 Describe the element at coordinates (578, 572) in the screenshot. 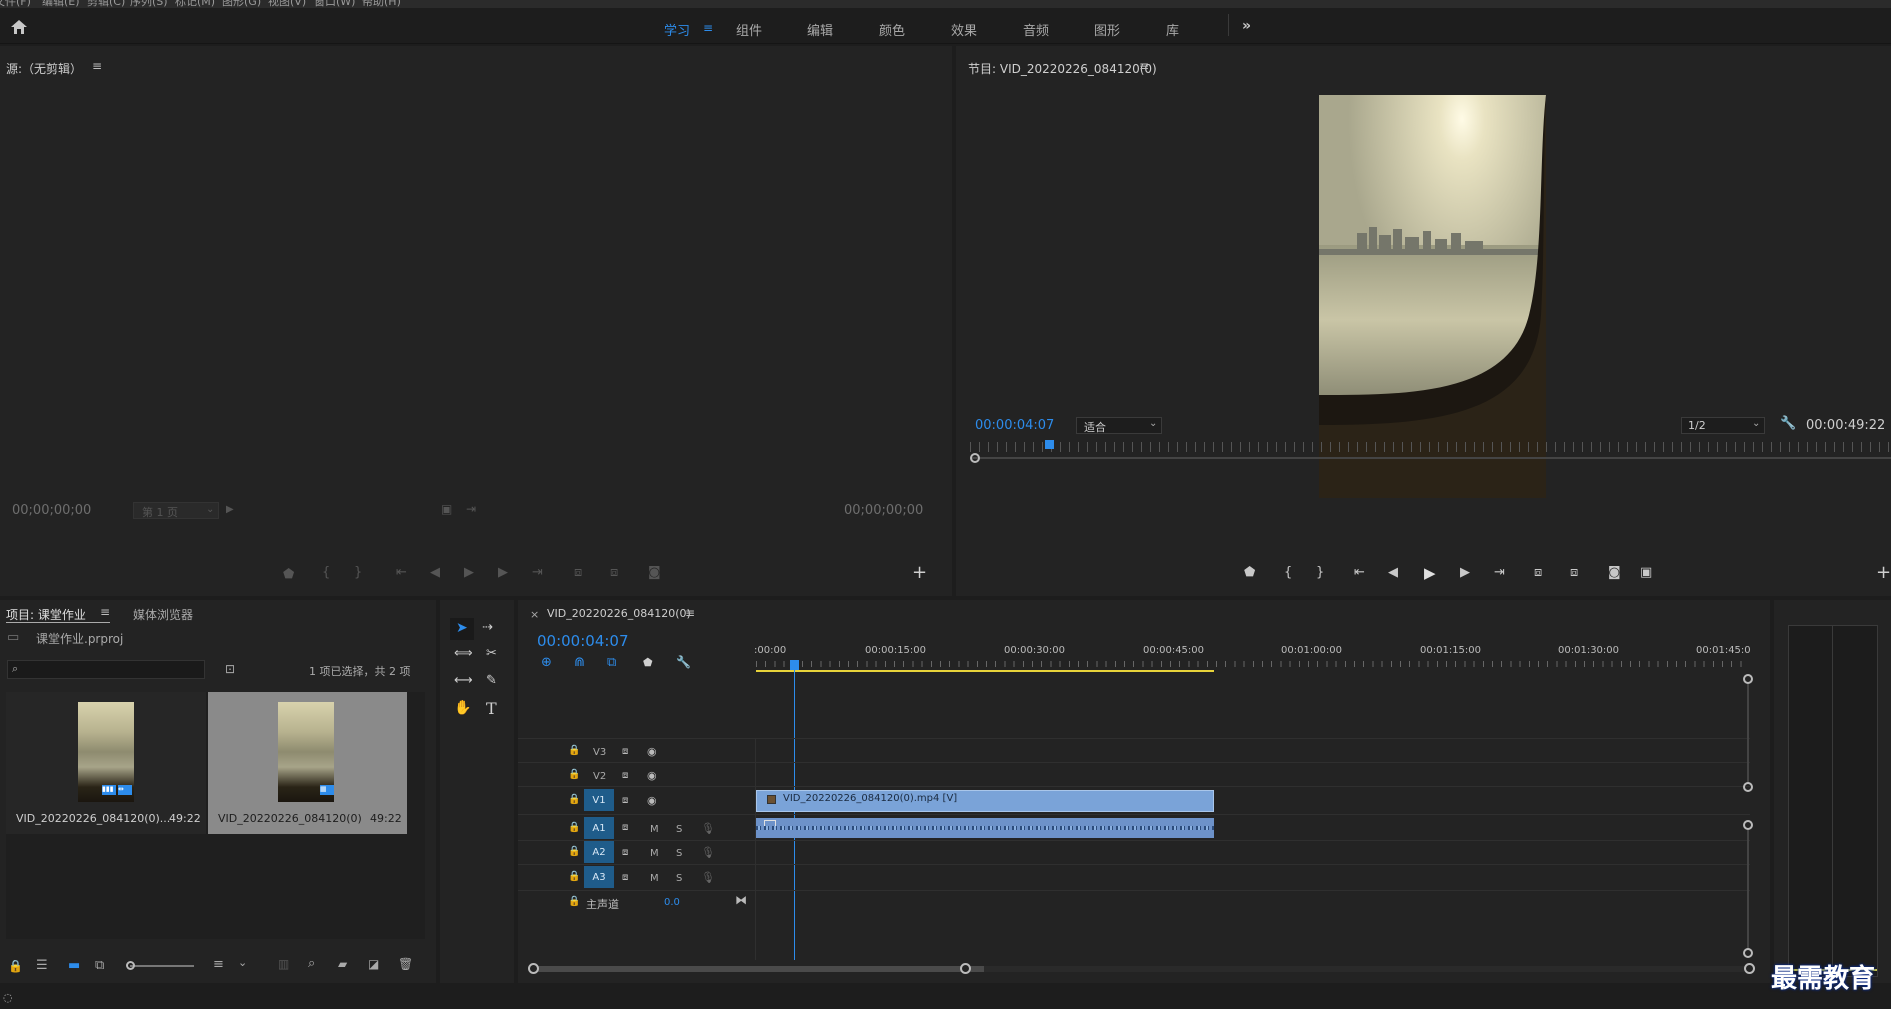

I see `insert-icon: ⧈` at that location.